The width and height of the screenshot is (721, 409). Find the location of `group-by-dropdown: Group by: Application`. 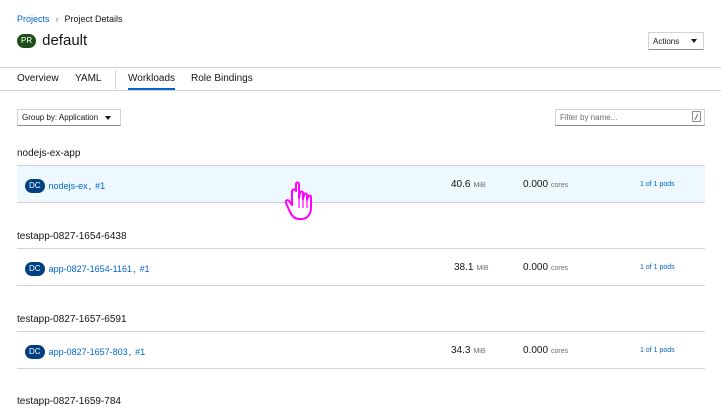

group-by-dropdown: Group by: Application is located at coordinates (69, 117).